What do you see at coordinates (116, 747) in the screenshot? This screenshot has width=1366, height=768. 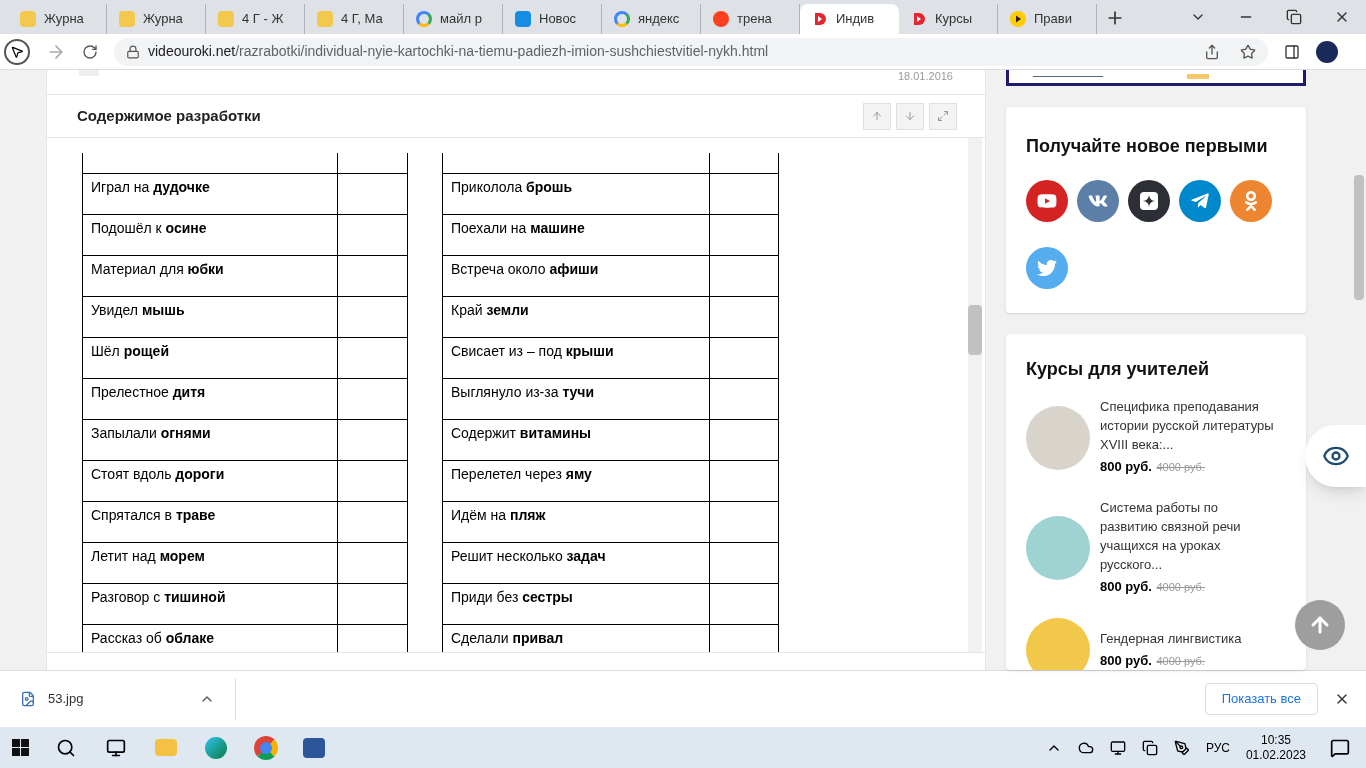 I see `task-view-icon` at bounding box center [116, 747].